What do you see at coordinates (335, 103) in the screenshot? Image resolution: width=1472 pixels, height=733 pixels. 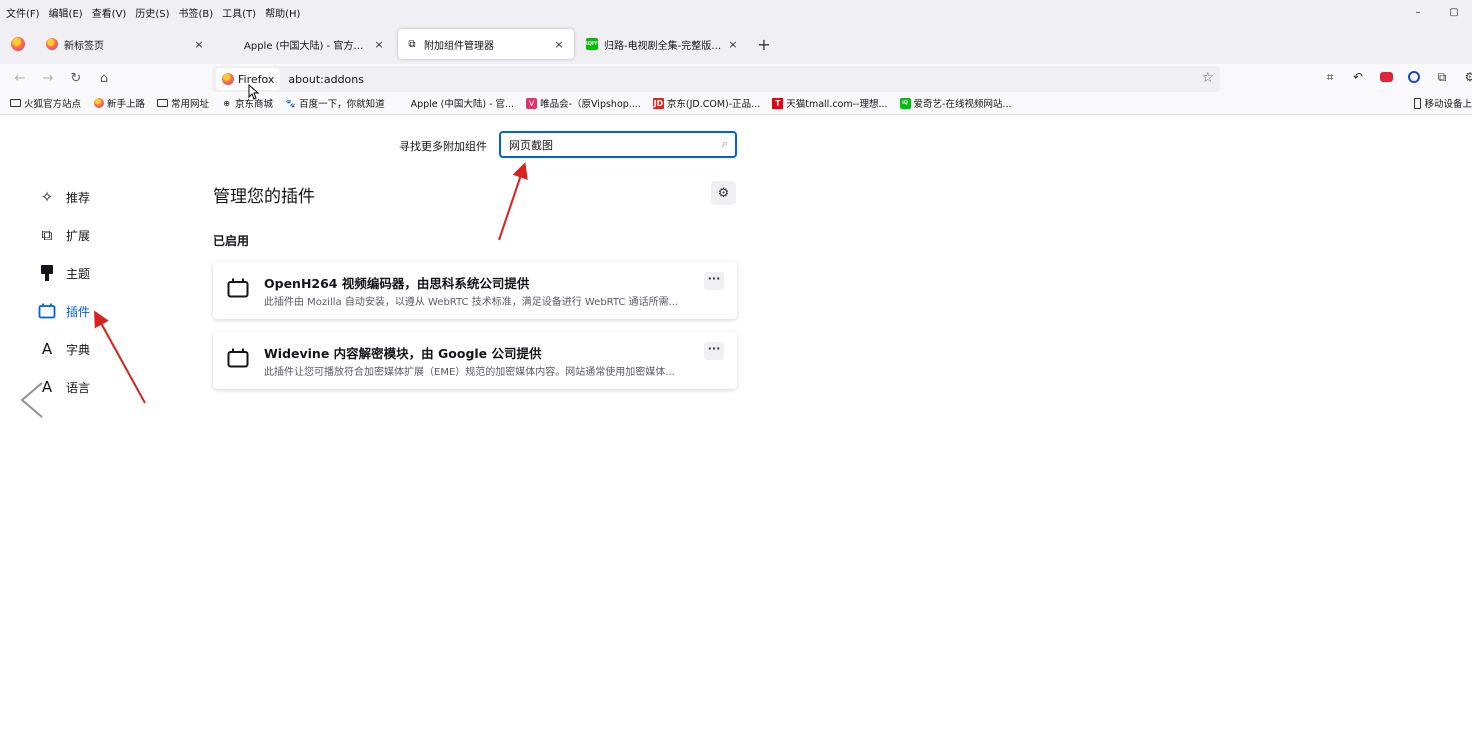 I see `bookmark-item: 🐾 百度一下，你就知道` at bounding box center [335, 103].